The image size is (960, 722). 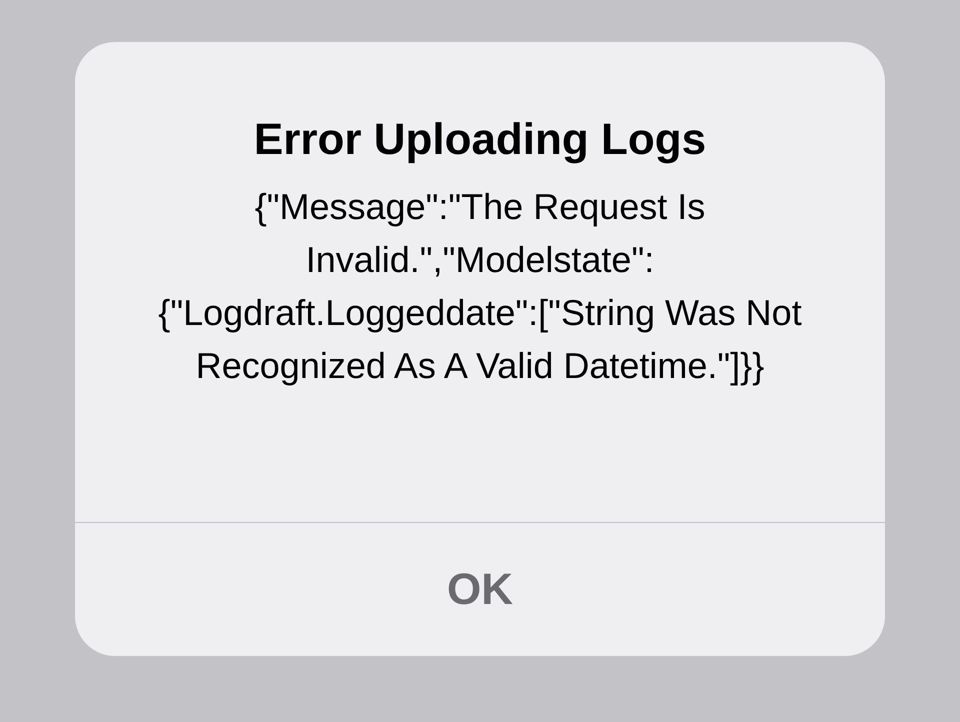 I want to click on alert-title: Error Uploading Logs, so click(x=480, y=140).